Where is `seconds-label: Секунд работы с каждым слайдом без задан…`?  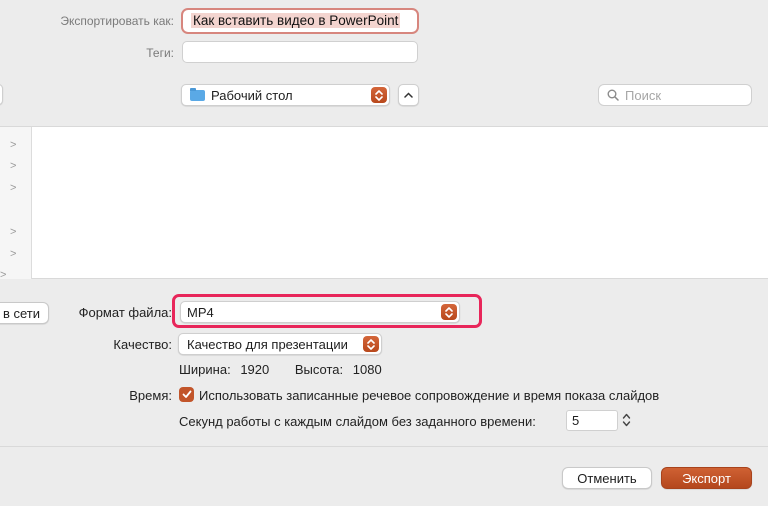 seconds-label: Секунд работы с каждым слайдом без задан… is located at coordinates (357, 421).